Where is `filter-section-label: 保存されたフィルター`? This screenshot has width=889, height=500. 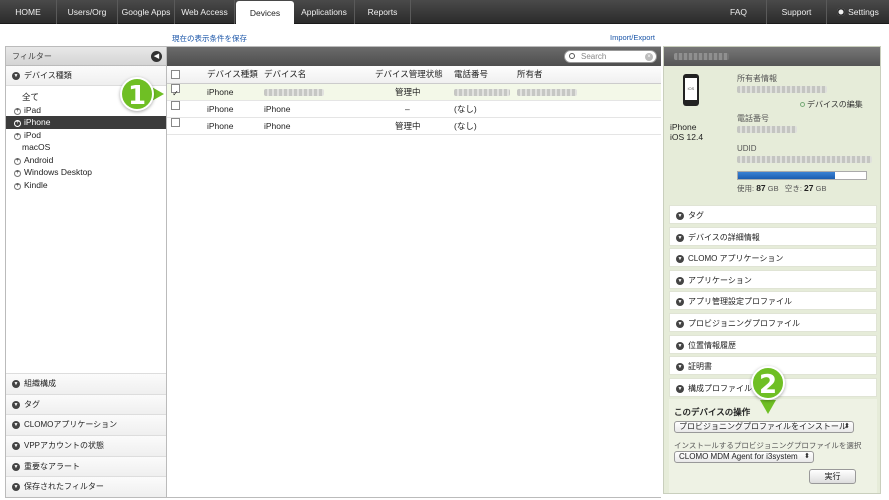
filter-section-label: 保存されたフィルター is located at coordinates (64, 487).